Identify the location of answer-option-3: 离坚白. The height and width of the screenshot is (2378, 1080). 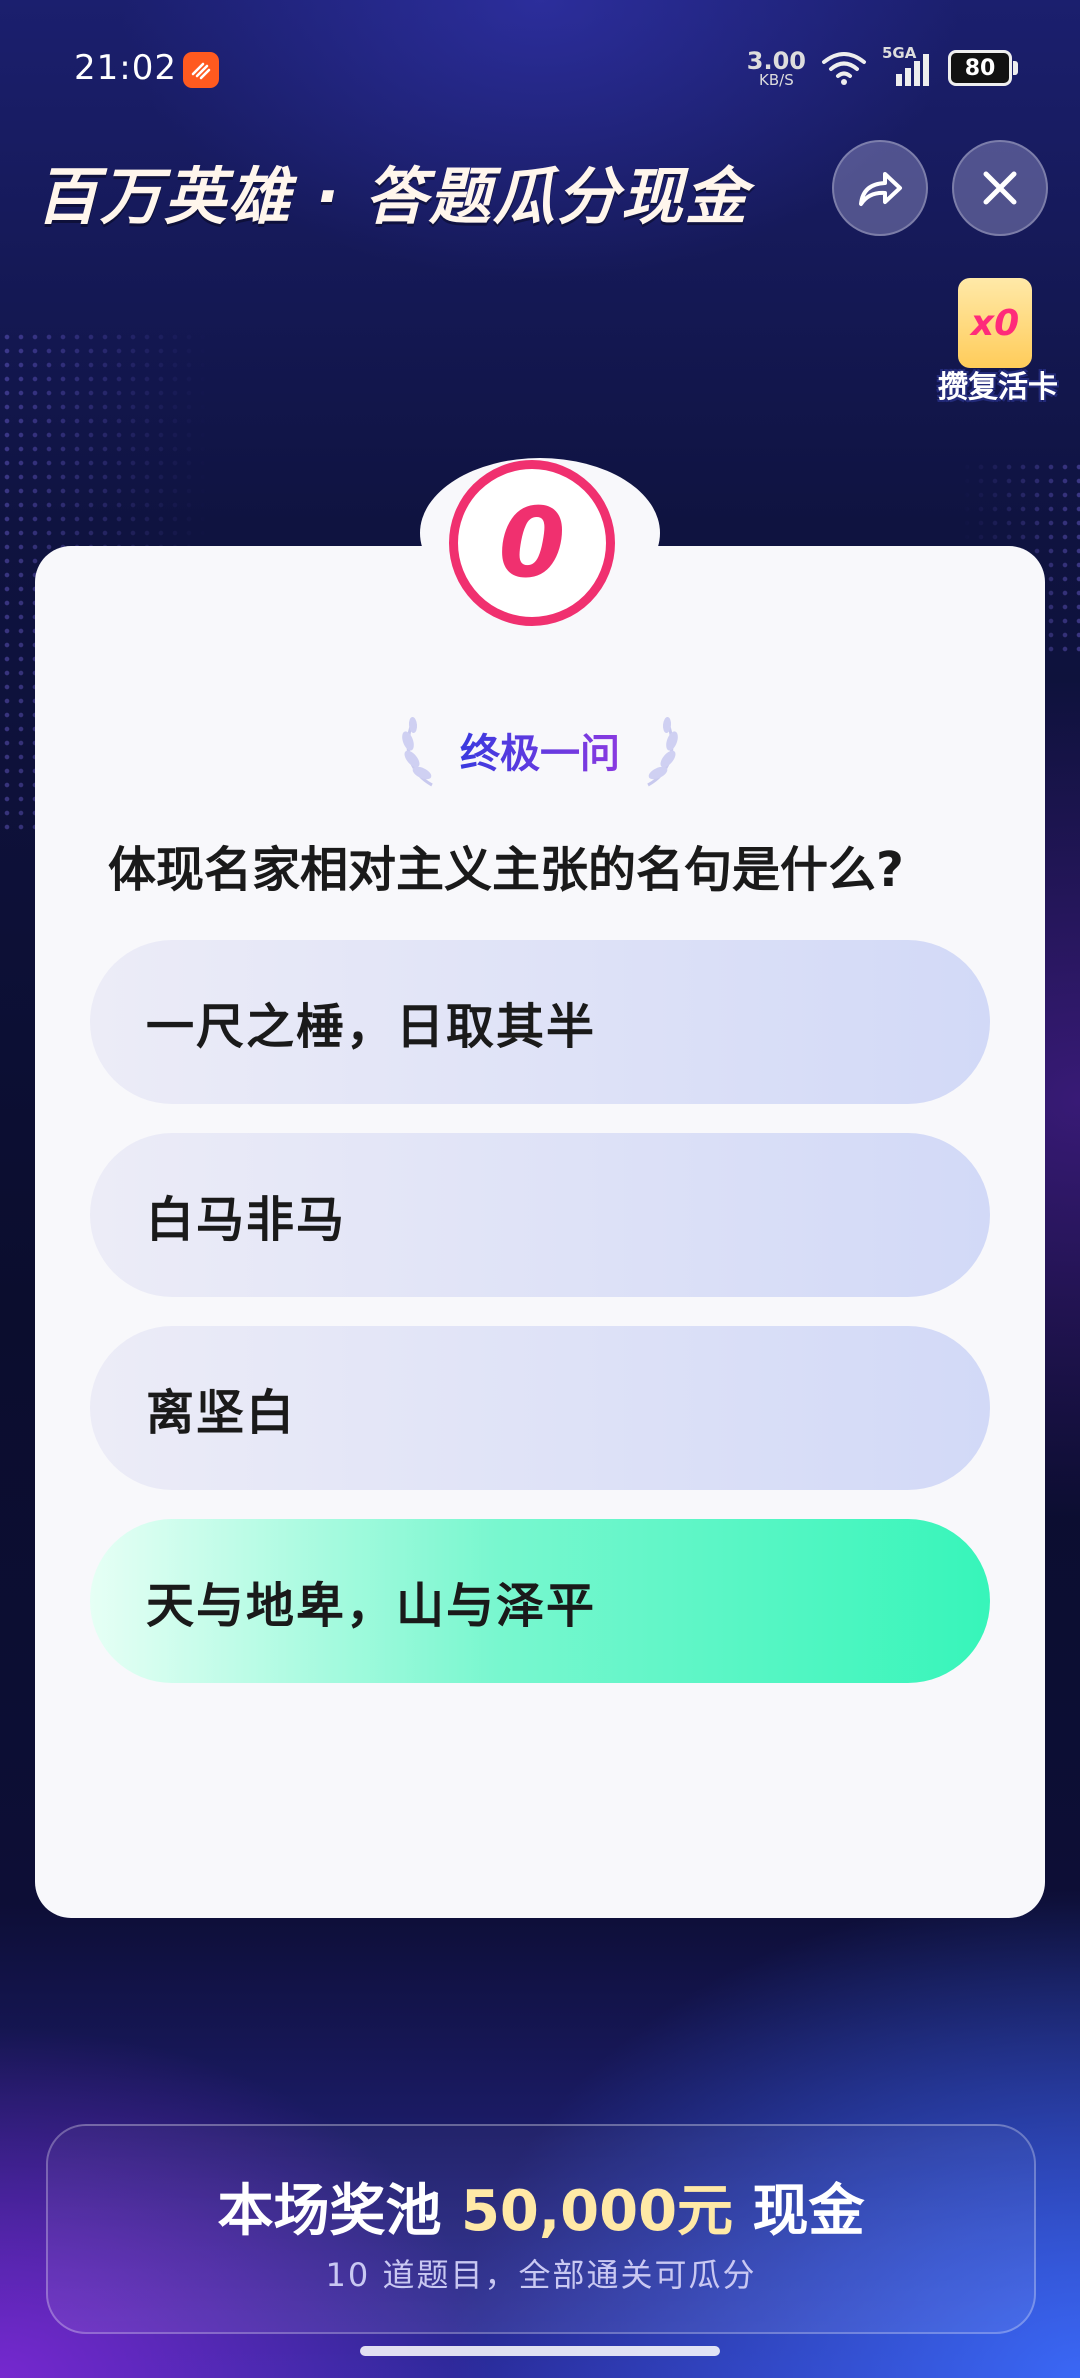
(540, 1408).